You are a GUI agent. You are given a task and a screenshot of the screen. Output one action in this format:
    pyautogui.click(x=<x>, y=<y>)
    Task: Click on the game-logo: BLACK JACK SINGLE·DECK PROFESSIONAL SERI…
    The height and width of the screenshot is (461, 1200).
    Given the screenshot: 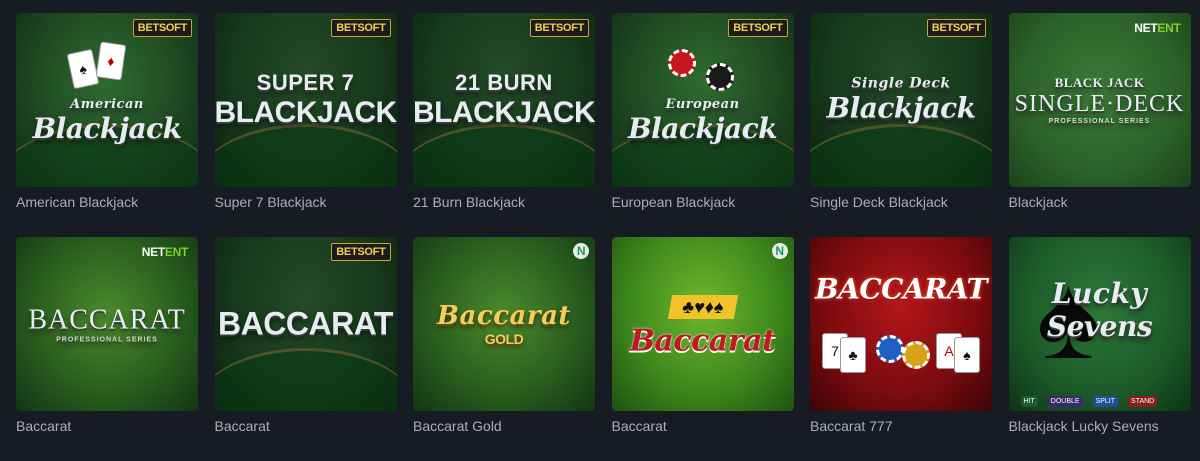 What is the action you would take?
    pyautogui.click(x=1099, y=100)
    